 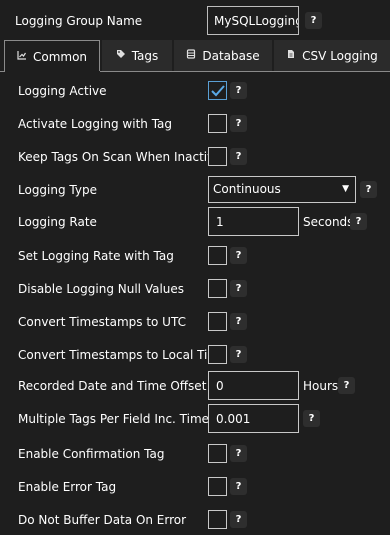 What do you see at coordinates (238, 156) in the screenshot?
I see `keep-tags-on-scan-help-button: ?` at bounding box center [238, 156].